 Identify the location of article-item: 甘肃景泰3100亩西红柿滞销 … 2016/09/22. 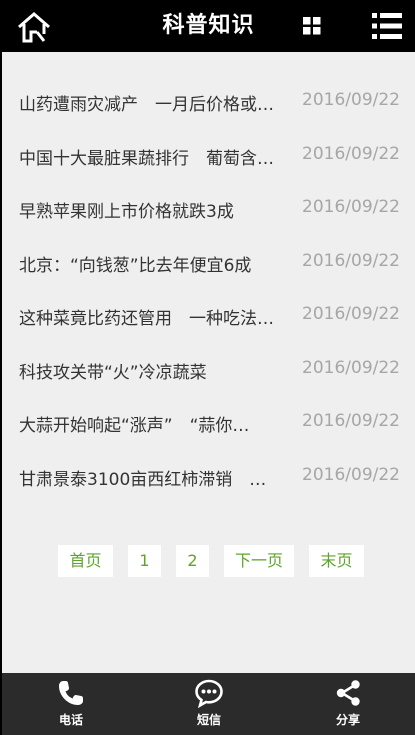
(208, 478).